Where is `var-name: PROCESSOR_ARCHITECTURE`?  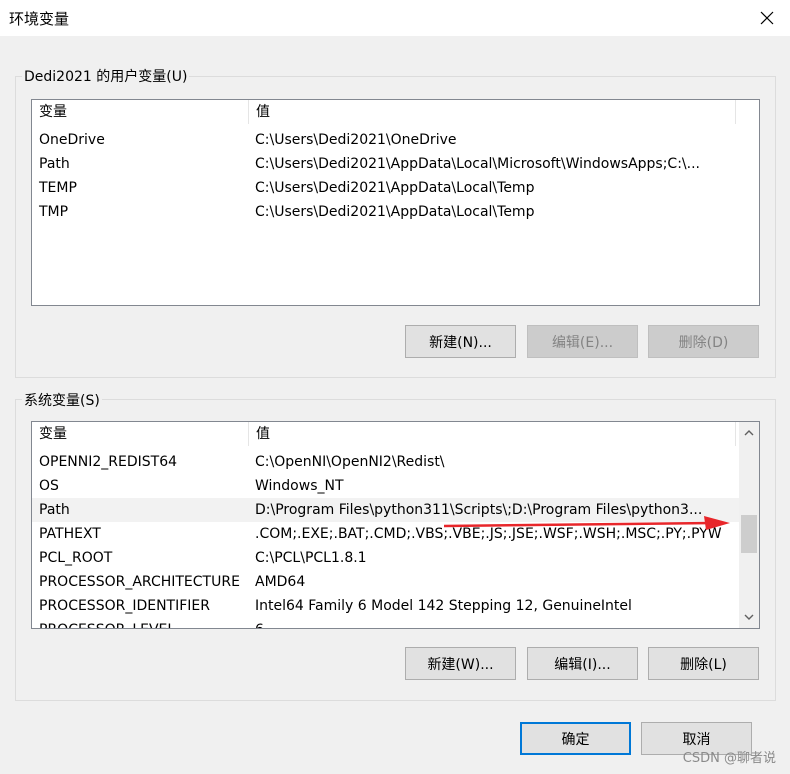 var-name: PROCESSOR_ARCHITECTURE is located at coordinates (139, 582).